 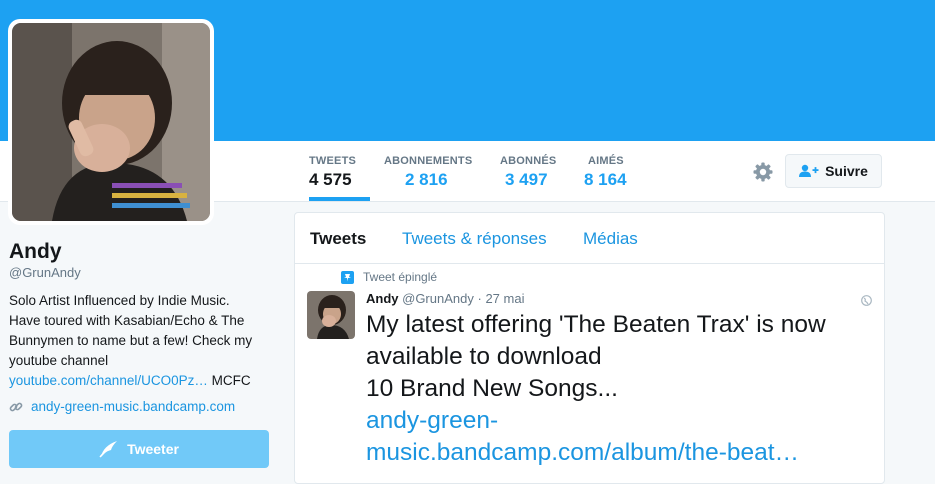 What do you see at coordinates (610, 239) in the screenshot?
I see `tab-media: Médias` at bounding box center [610, 239].